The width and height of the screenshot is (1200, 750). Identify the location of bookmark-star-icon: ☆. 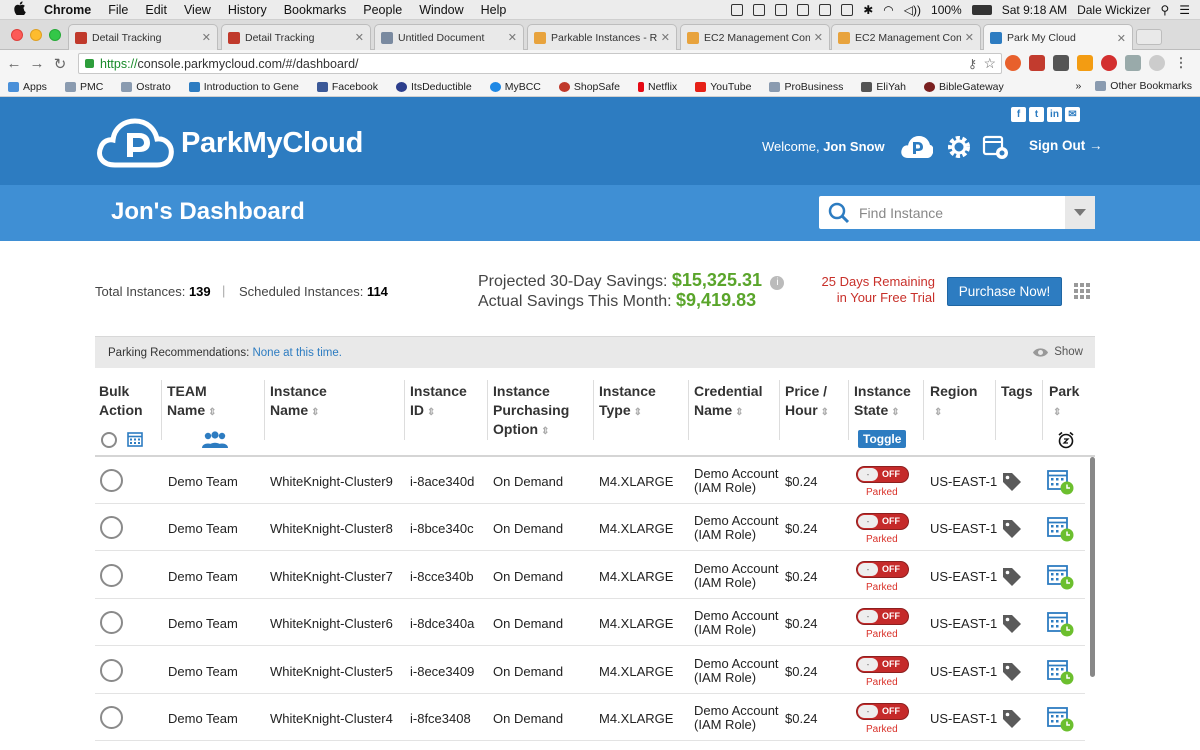
(989, 63).